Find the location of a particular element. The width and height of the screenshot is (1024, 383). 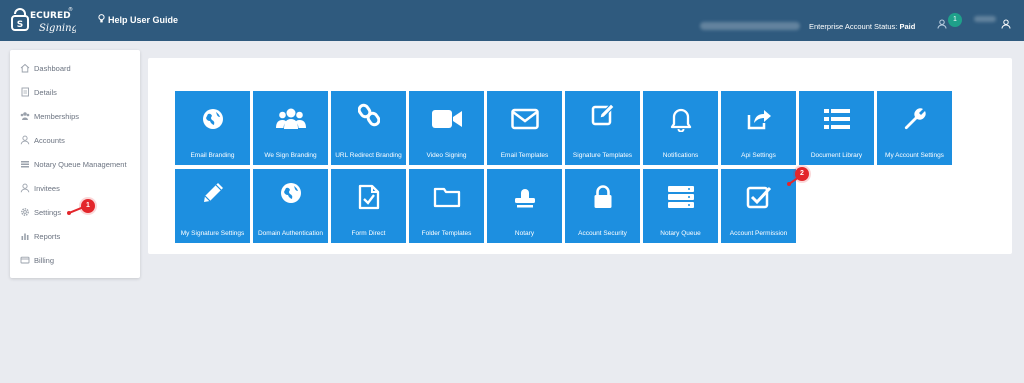

sidebar-item-settings: Settings is located at coordinates (75, 212).